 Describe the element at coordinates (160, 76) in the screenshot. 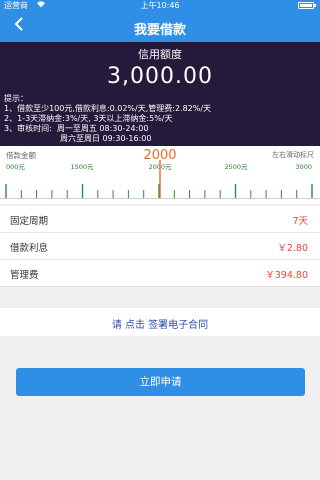

I see `credit-amount: 3,000.00` at that location.